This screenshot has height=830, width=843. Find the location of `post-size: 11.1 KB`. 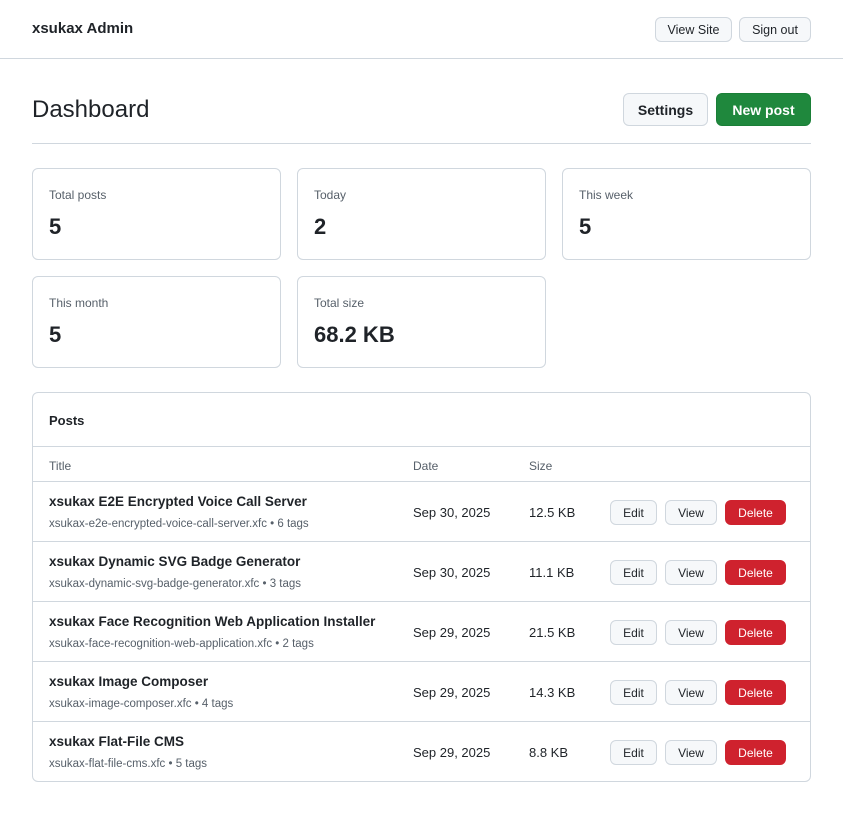

post-size: 11.1 KB is located at coordinates (552, 572).